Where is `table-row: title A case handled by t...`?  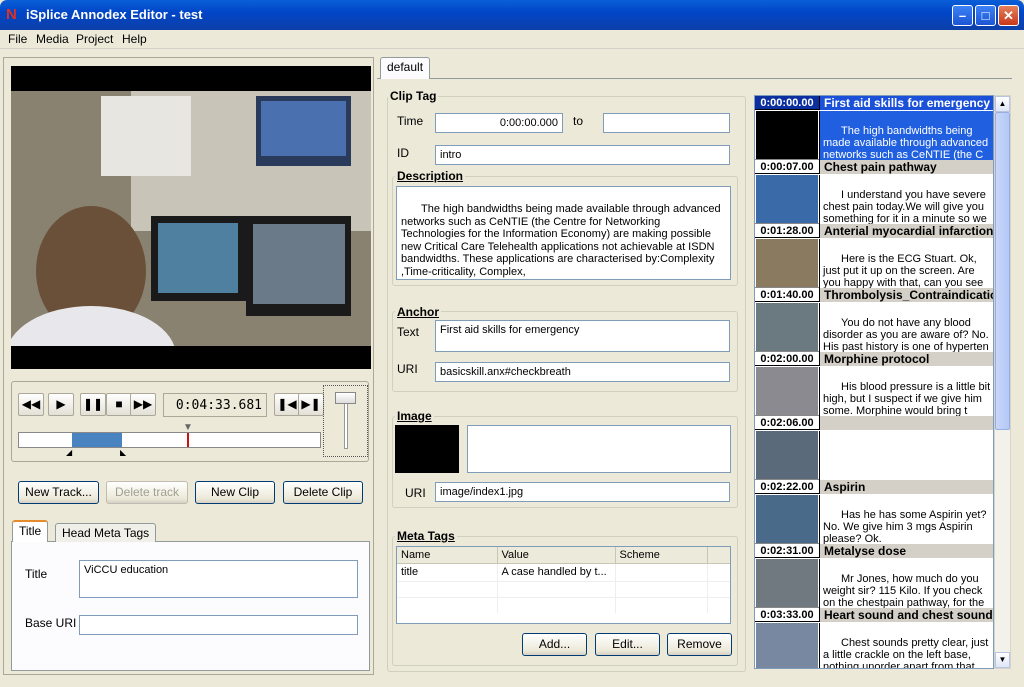
table-row: title A case handled by t... is located at coordinates (563, 572).